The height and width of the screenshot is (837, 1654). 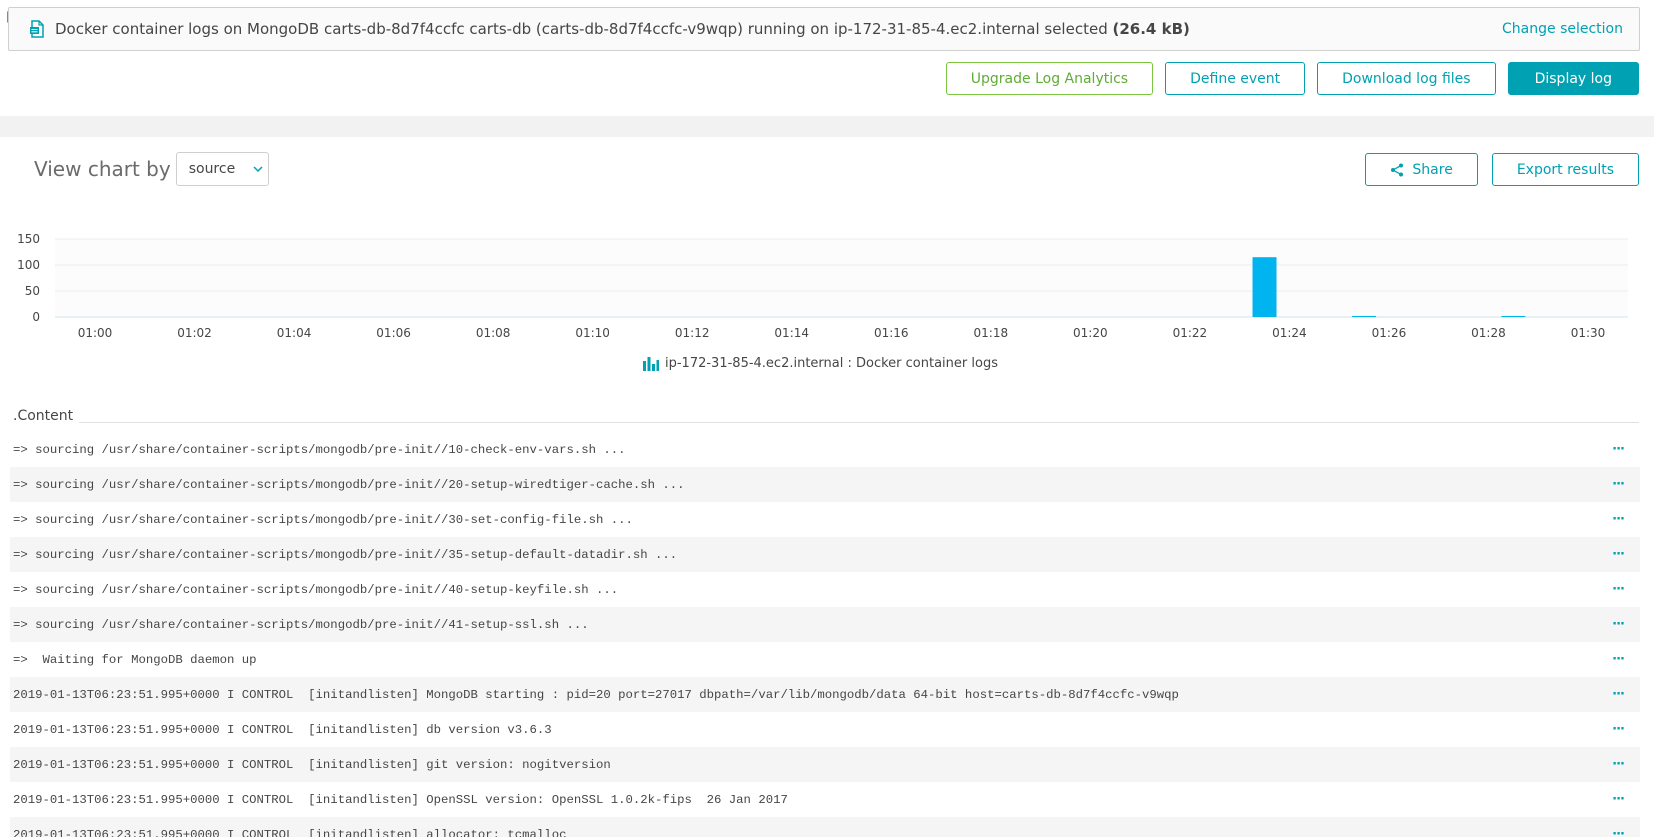 What do you see at coordinates (891, 333) in the screenshot?
I see `x-tick-label: 01:16` at bounding box center [891, 333].